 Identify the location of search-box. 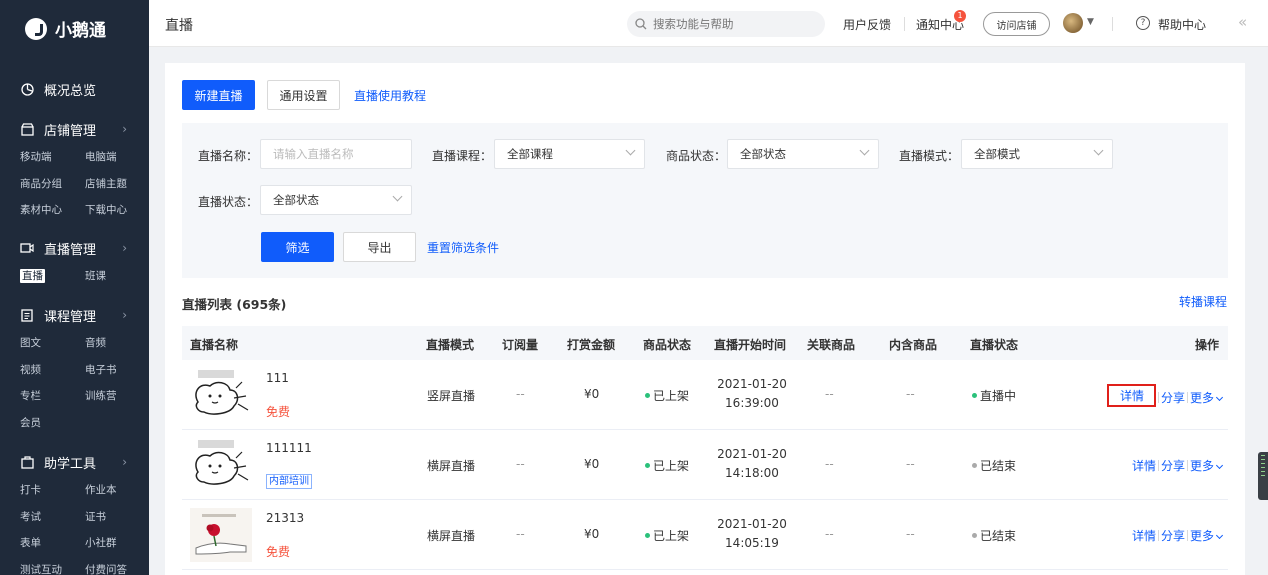
(726, 24).